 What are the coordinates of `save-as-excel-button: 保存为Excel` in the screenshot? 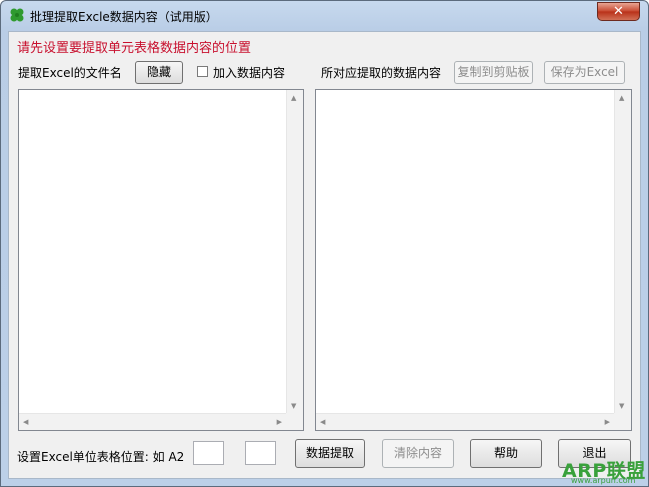 It's located at (584, 72).